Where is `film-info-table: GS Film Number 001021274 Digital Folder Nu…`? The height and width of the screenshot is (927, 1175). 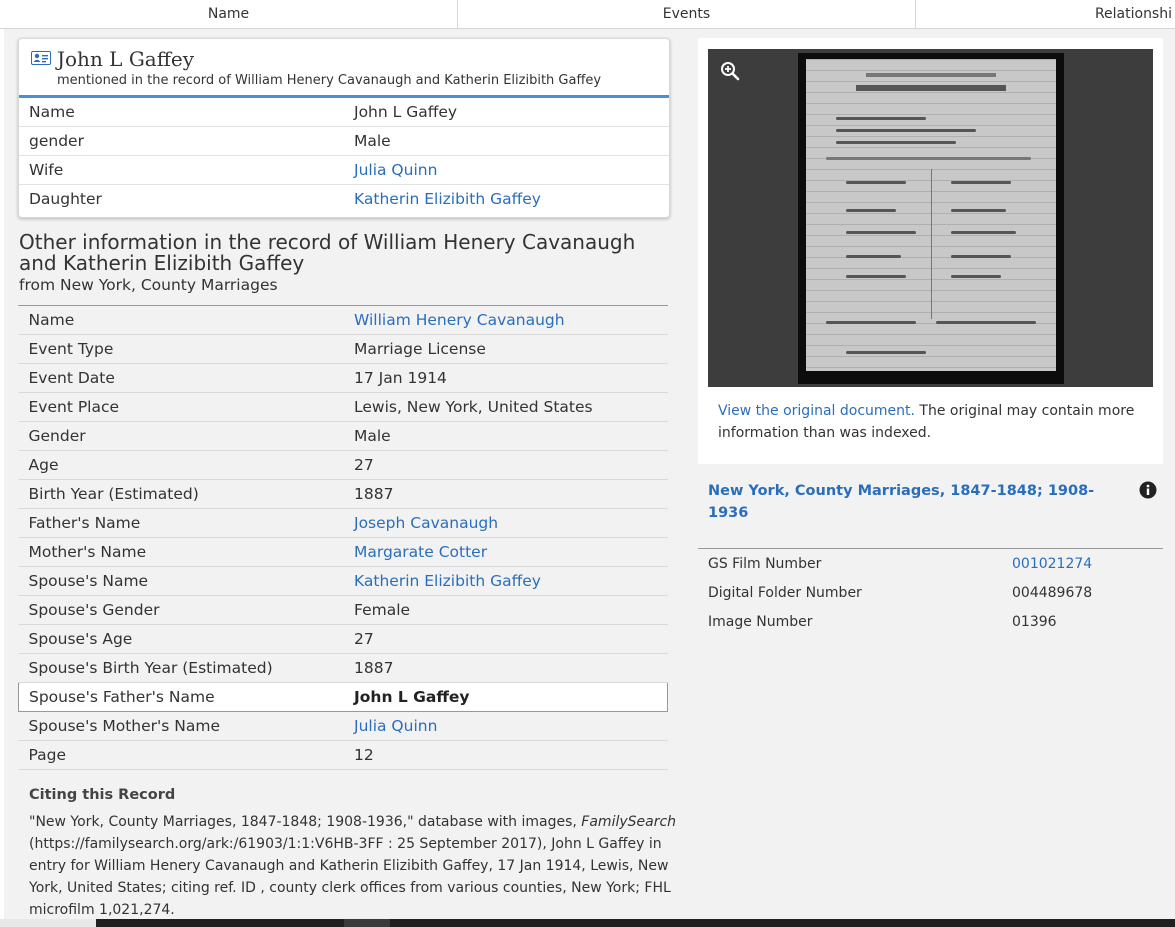 film-info-table: GS Film Number 001021274 Digital Folder Nu… is located at coordinates (930, 592).